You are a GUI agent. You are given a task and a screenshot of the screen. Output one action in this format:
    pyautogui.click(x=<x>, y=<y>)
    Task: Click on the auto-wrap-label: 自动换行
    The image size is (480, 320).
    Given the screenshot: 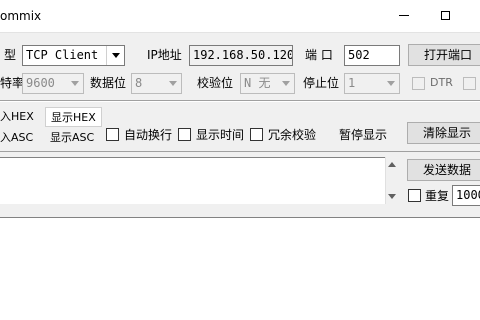 What is the action you would take?
    pyautogui.click(x=148, y=135)
    